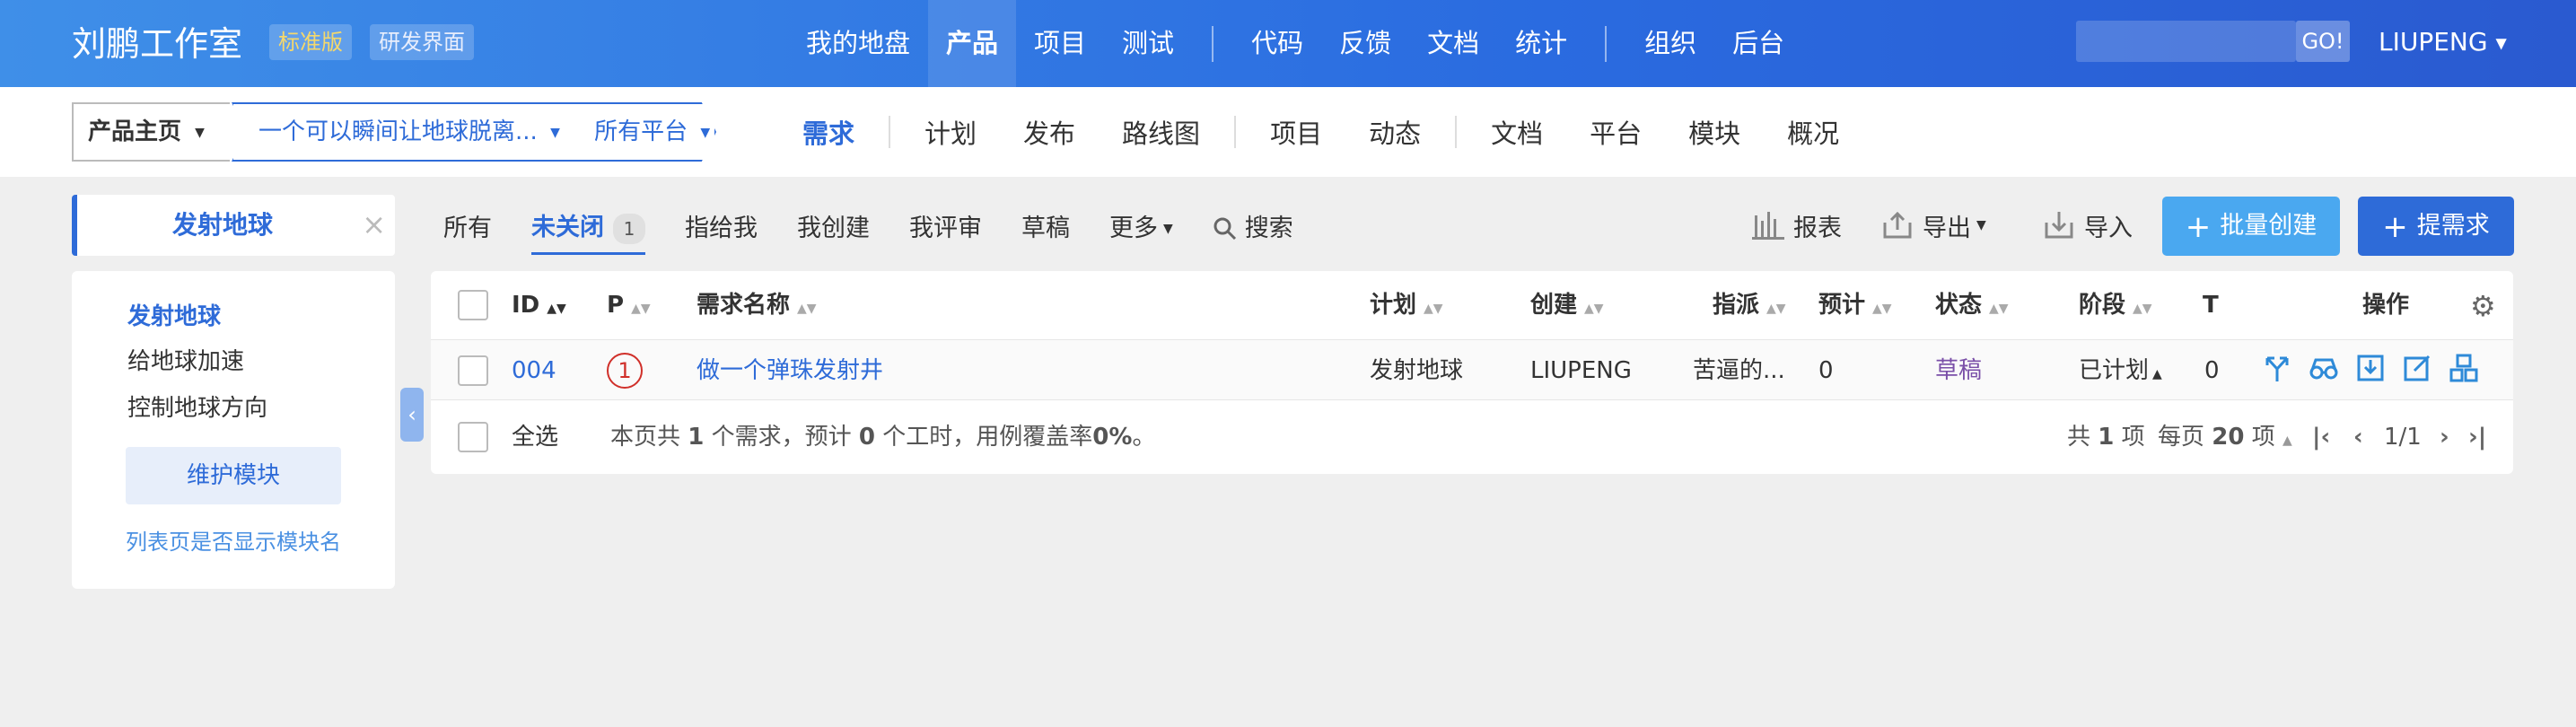  What do you see at coordinates (374, 224) in the screenshot?
I see `close-icon: ×` at bounding box center [374, 224].